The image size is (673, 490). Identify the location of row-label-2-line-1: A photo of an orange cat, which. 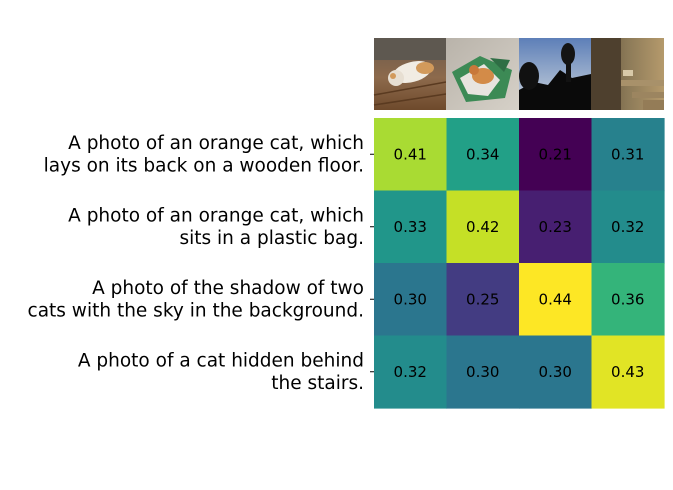
(216, 216).